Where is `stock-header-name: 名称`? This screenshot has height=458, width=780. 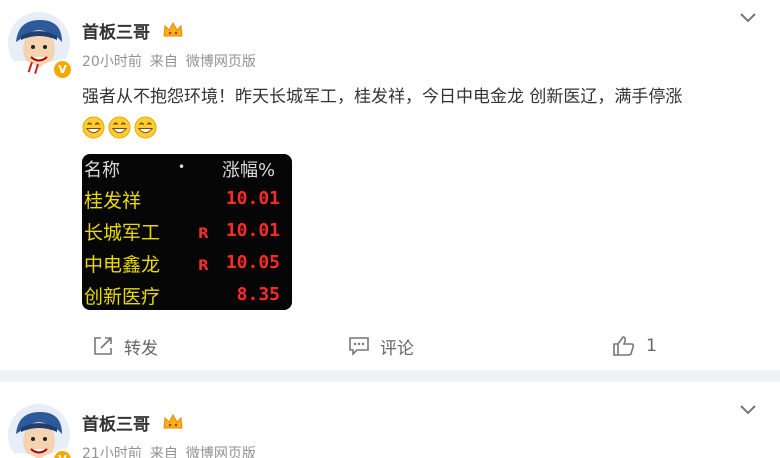
stock-header-name: 名称 is located at coordinates (102, 170).